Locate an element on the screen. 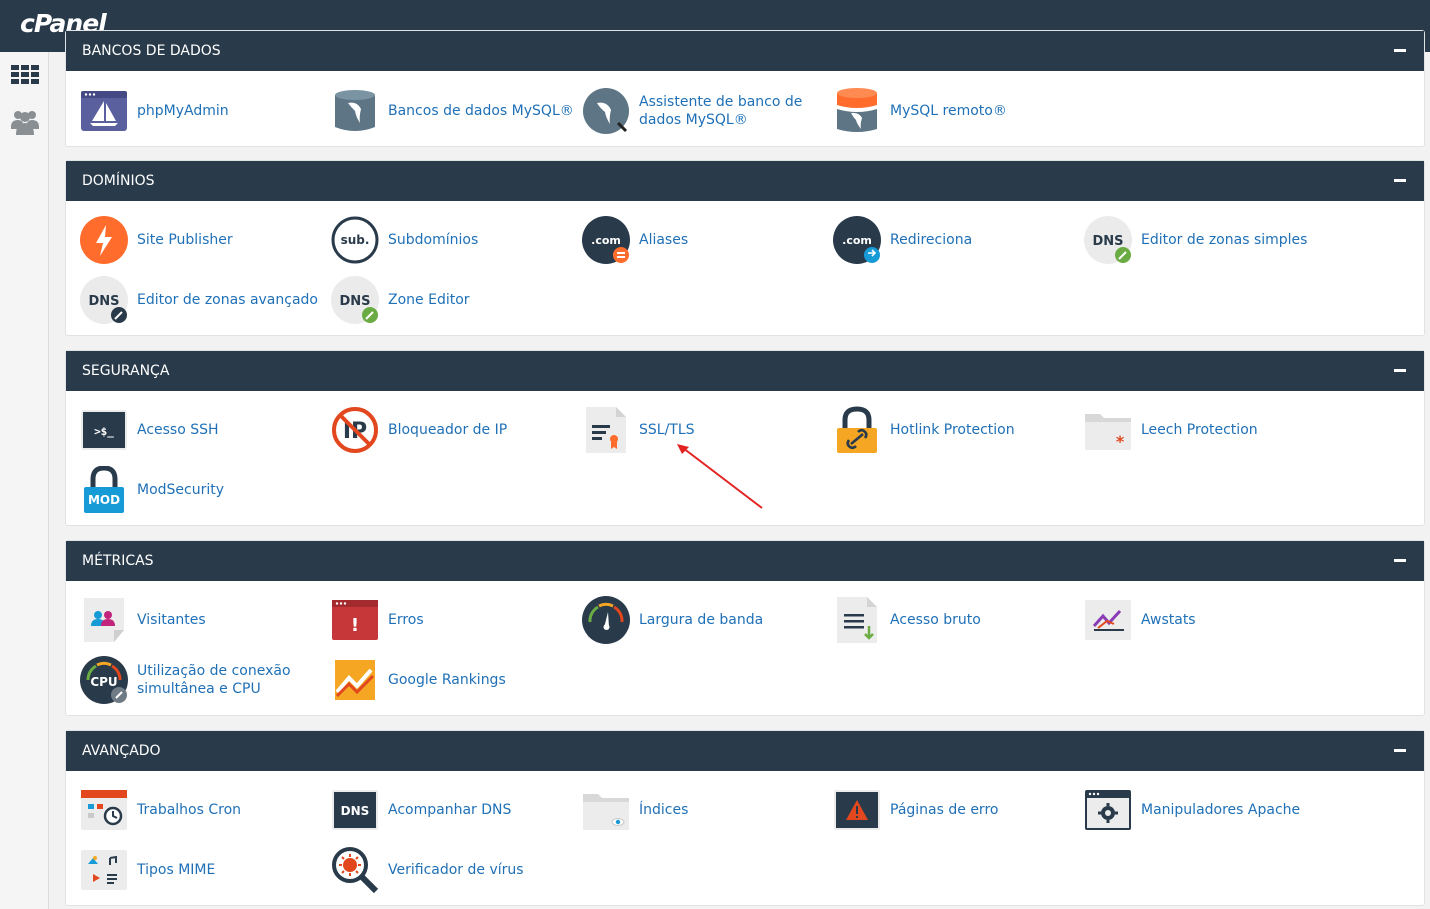 The image size is (1430, 909). item-zone-editor: DNS Zone Editor is located at coordinates (442, 300).